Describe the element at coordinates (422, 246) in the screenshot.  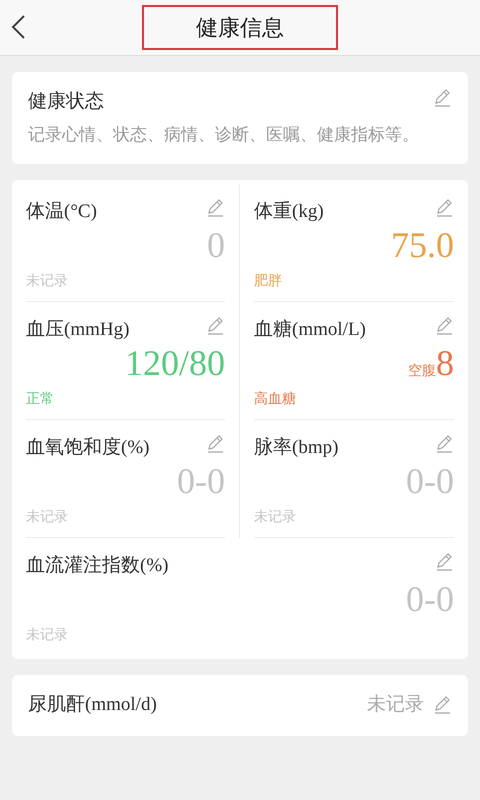
I see `metric-value: 75.0` at that location.